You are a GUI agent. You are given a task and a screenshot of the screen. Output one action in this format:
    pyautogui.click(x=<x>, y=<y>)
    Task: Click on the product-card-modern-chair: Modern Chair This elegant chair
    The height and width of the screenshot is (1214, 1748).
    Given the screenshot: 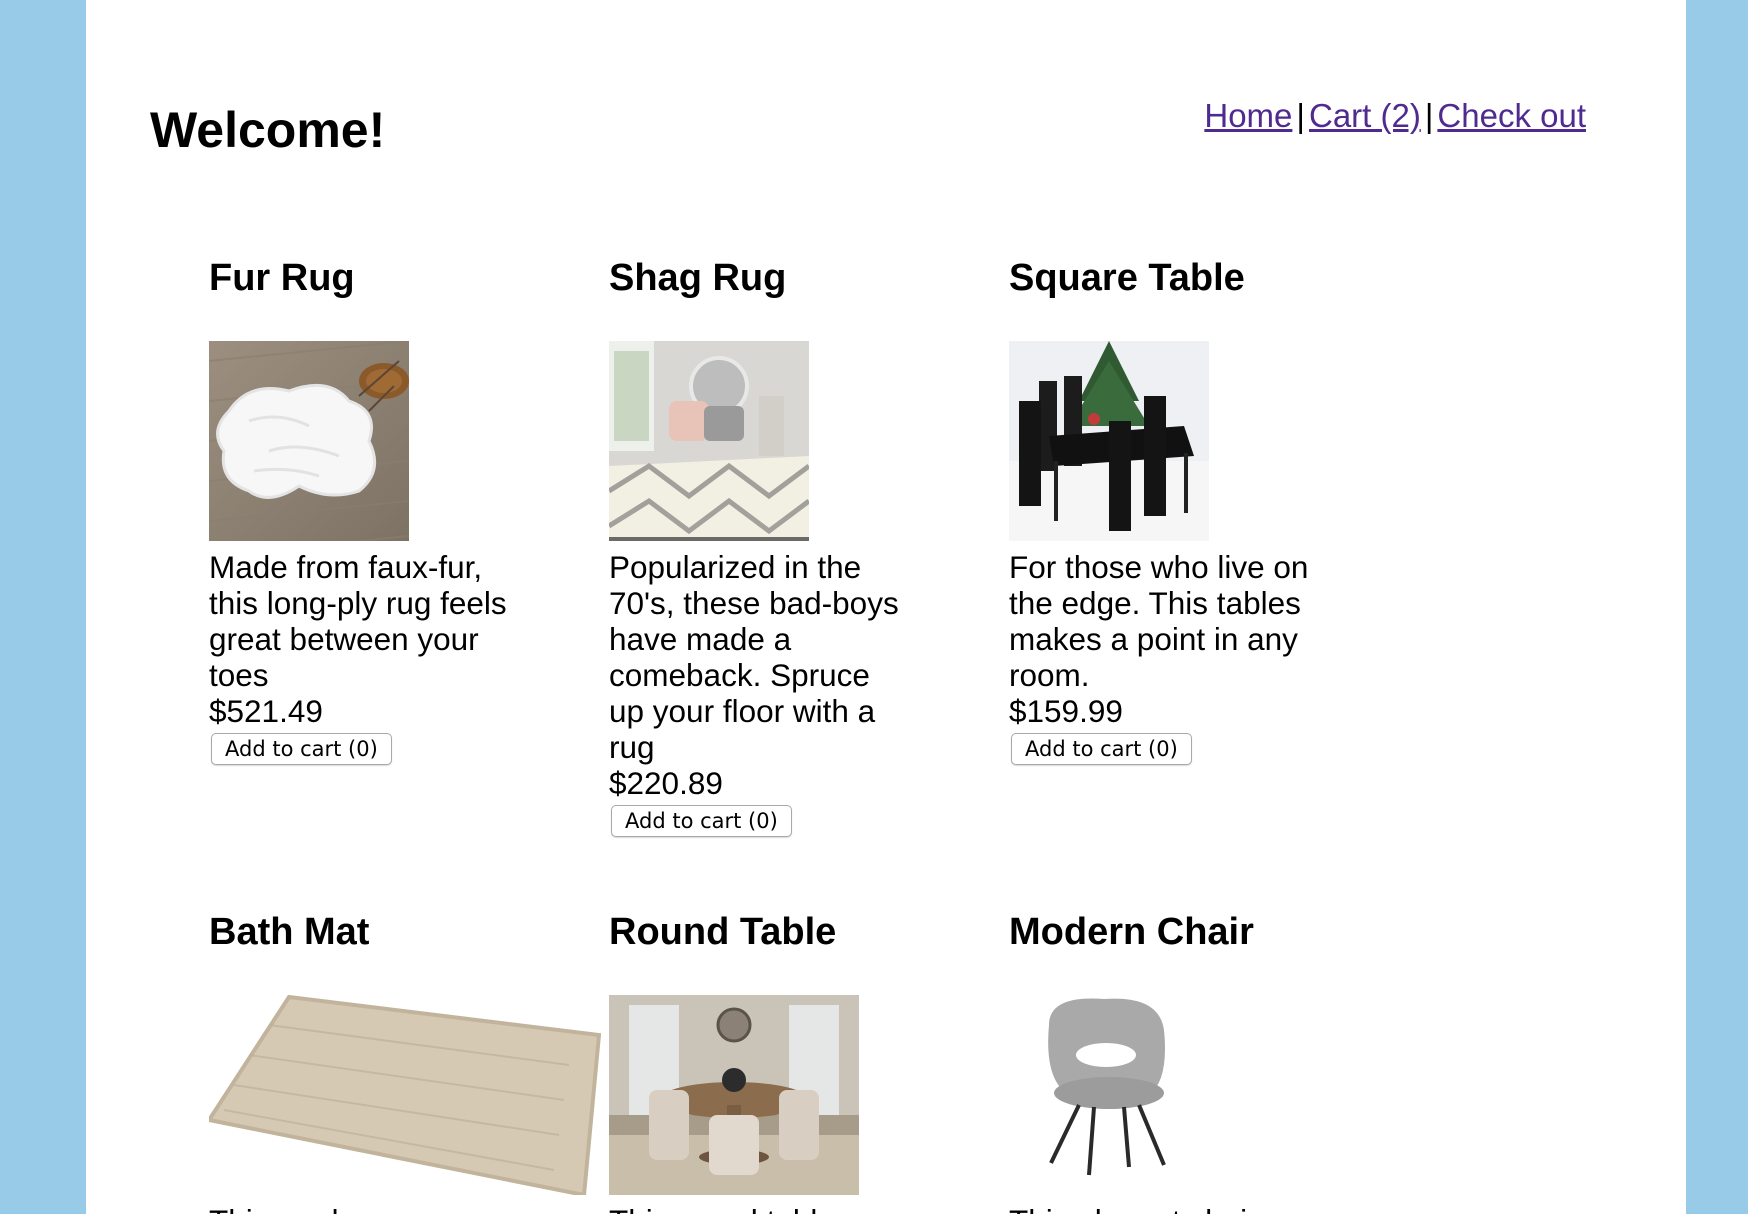 What is the action you would take?
    pyautogui.click(x=1159, y=1062)
    